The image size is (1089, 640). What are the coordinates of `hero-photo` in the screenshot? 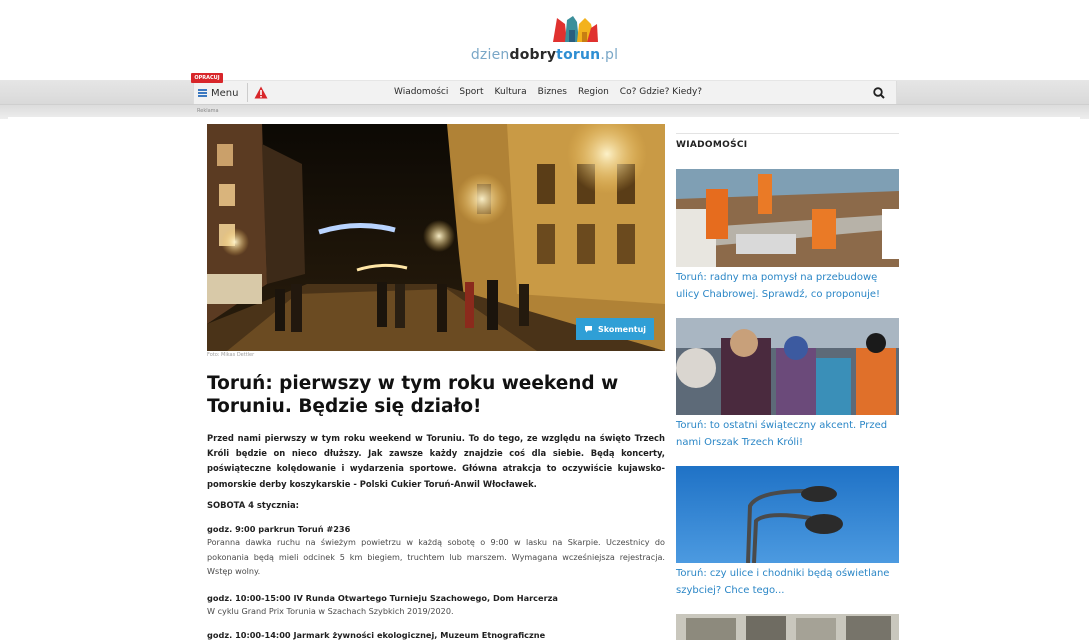 It's located at (436, 237).